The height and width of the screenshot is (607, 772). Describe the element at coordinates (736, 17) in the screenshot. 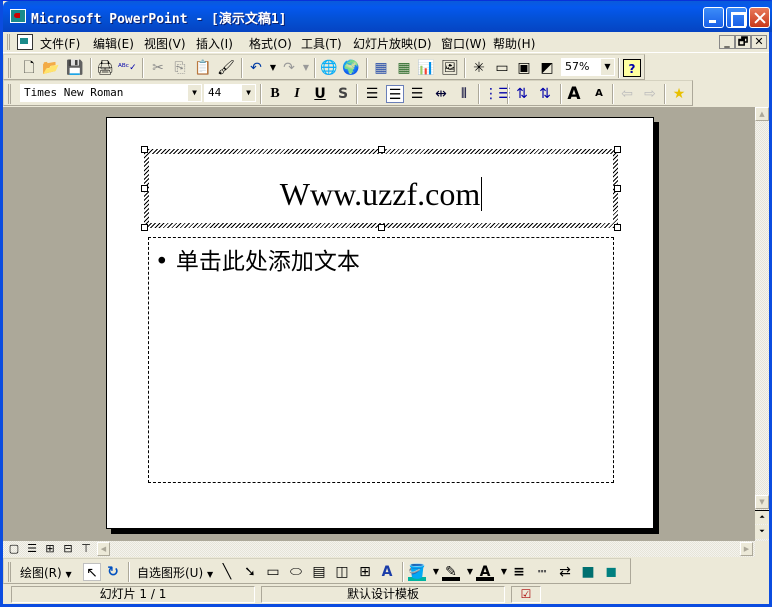

I see `maximize-button` at that location.